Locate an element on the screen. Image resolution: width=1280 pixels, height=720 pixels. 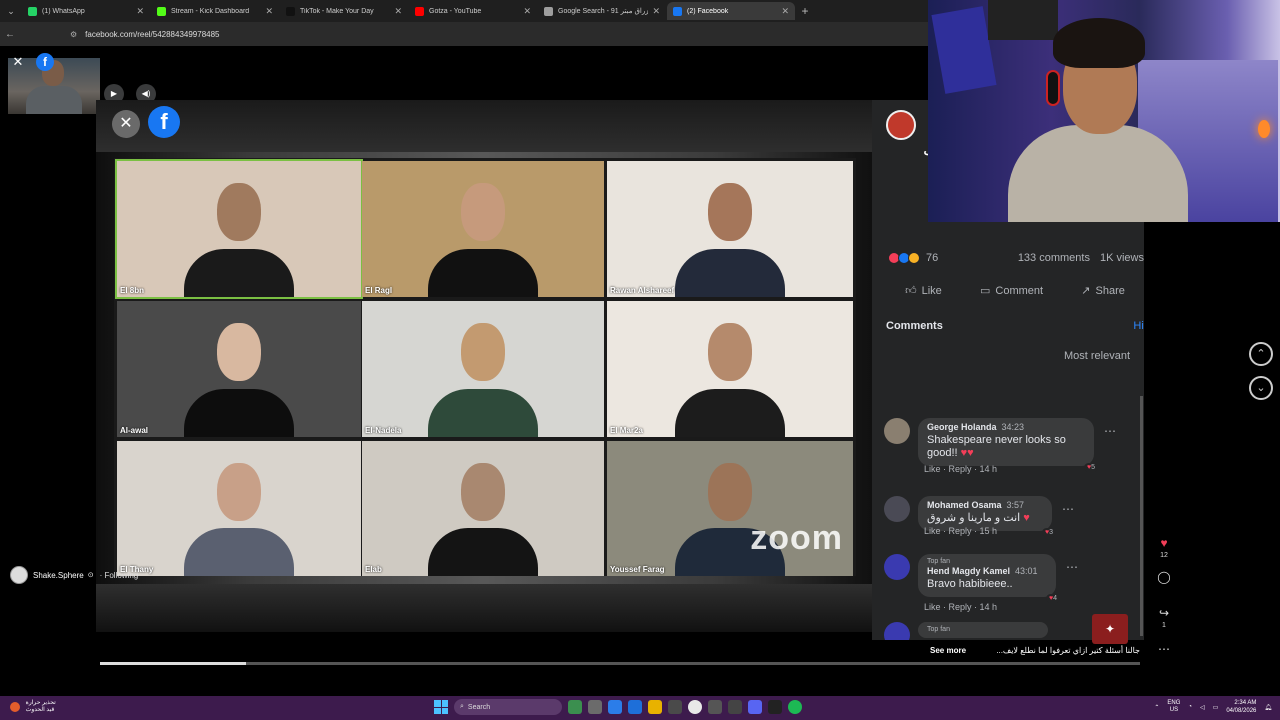
browser-tab: Gotza - YouTube ✕ is located at coordinates (473, 11).